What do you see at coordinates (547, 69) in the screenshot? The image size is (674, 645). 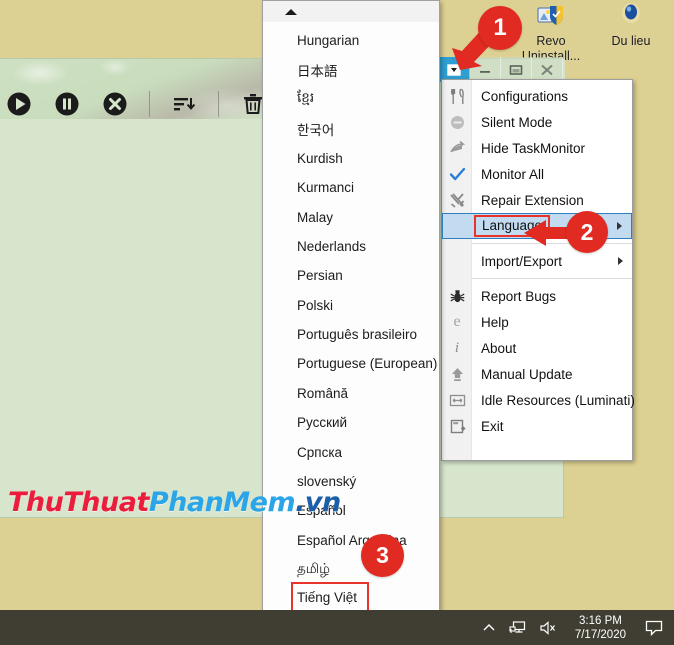 I see `close-x-icon` at bounding box center [547, 69].